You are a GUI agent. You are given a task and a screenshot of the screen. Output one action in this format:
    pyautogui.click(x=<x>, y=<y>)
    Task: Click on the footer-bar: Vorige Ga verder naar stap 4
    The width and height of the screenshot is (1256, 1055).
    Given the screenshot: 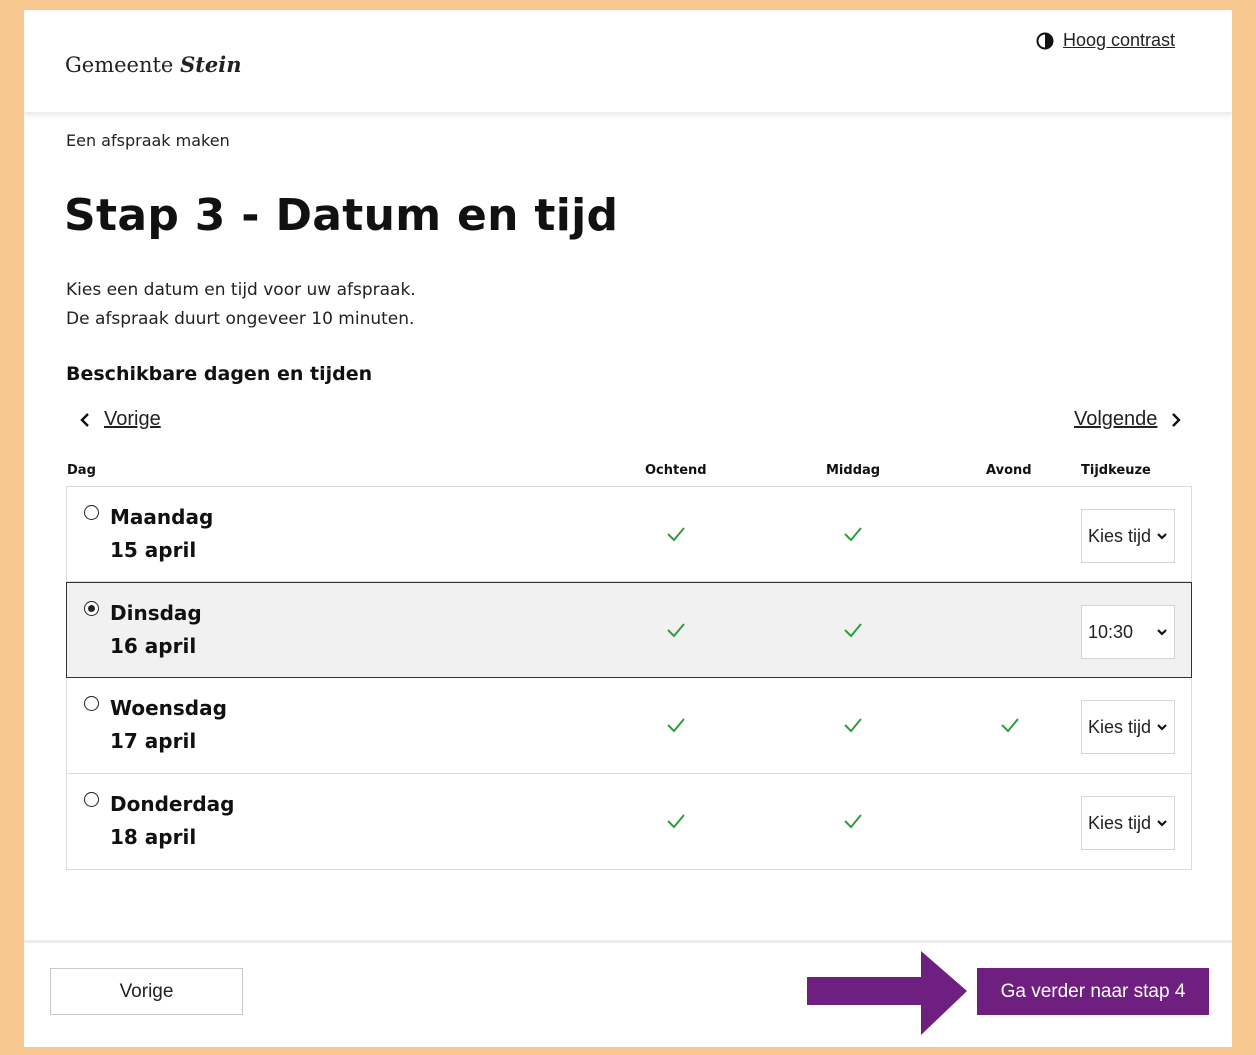 What is the action you would take?
    pyautogui.click(x=628, y=993)
    